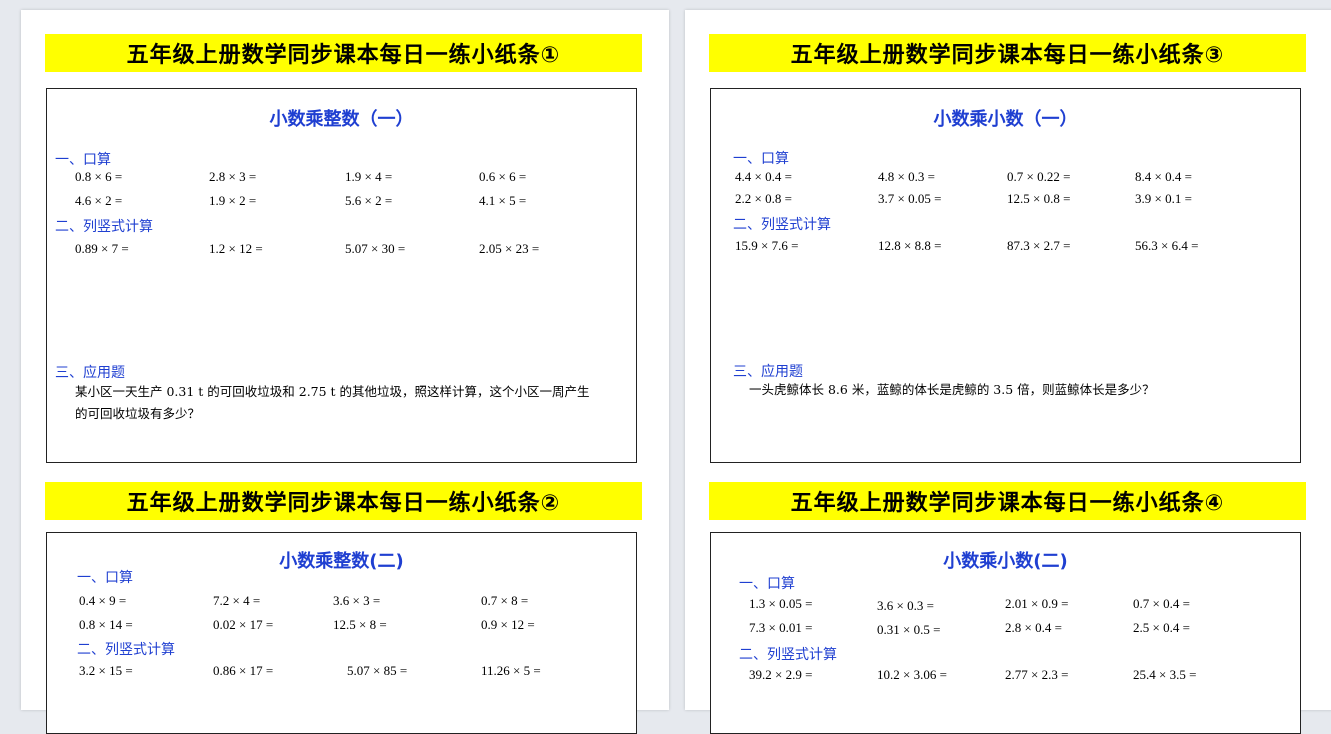 The image size is (1331, 734). What do you see at coordinates (369, 200) in the screenshot?
I see `problem: 5.6 × 2 =` at bounding box center [369, 200].